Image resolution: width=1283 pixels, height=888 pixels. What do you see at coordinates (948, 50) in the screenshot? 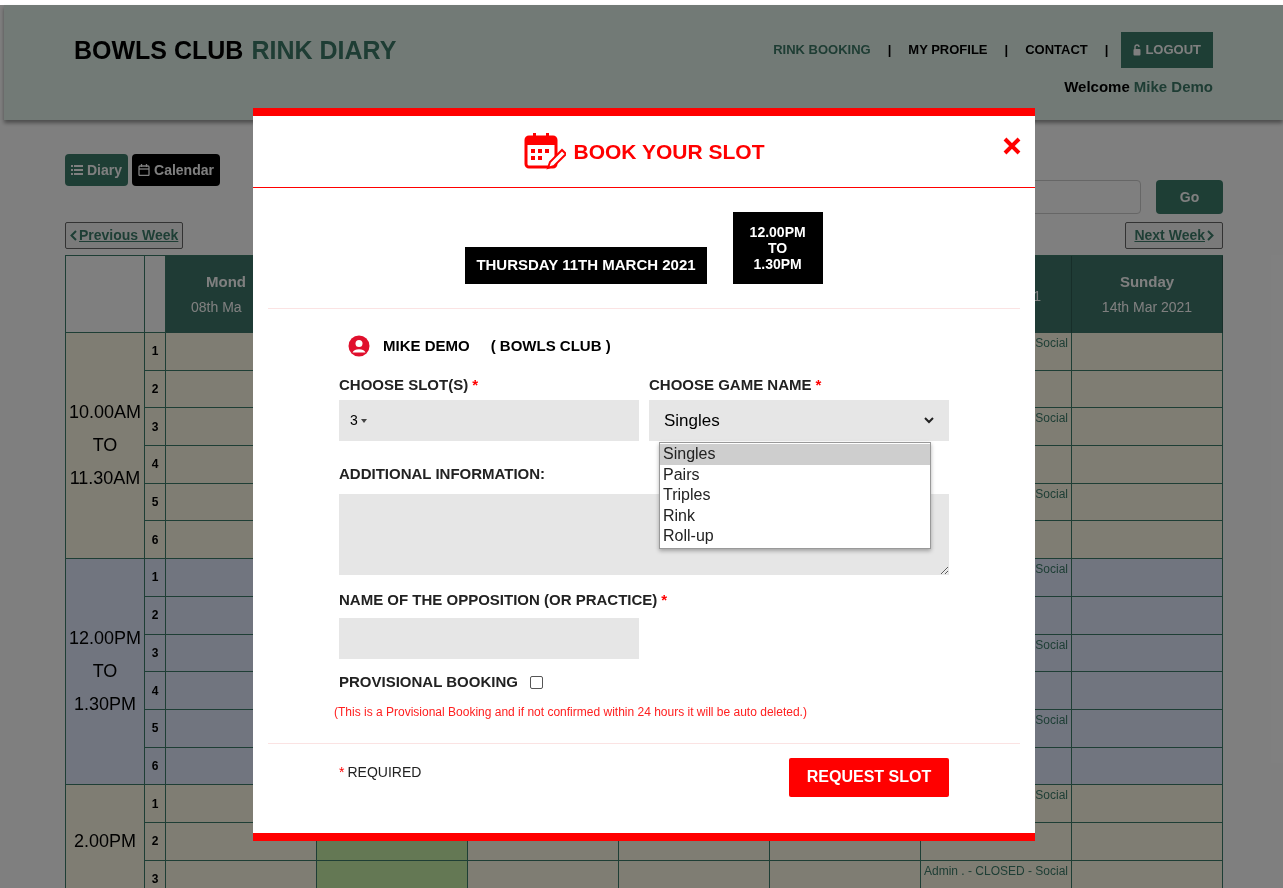
I see `nav-link: MY PROFILE` at bounding box center [948, 50].